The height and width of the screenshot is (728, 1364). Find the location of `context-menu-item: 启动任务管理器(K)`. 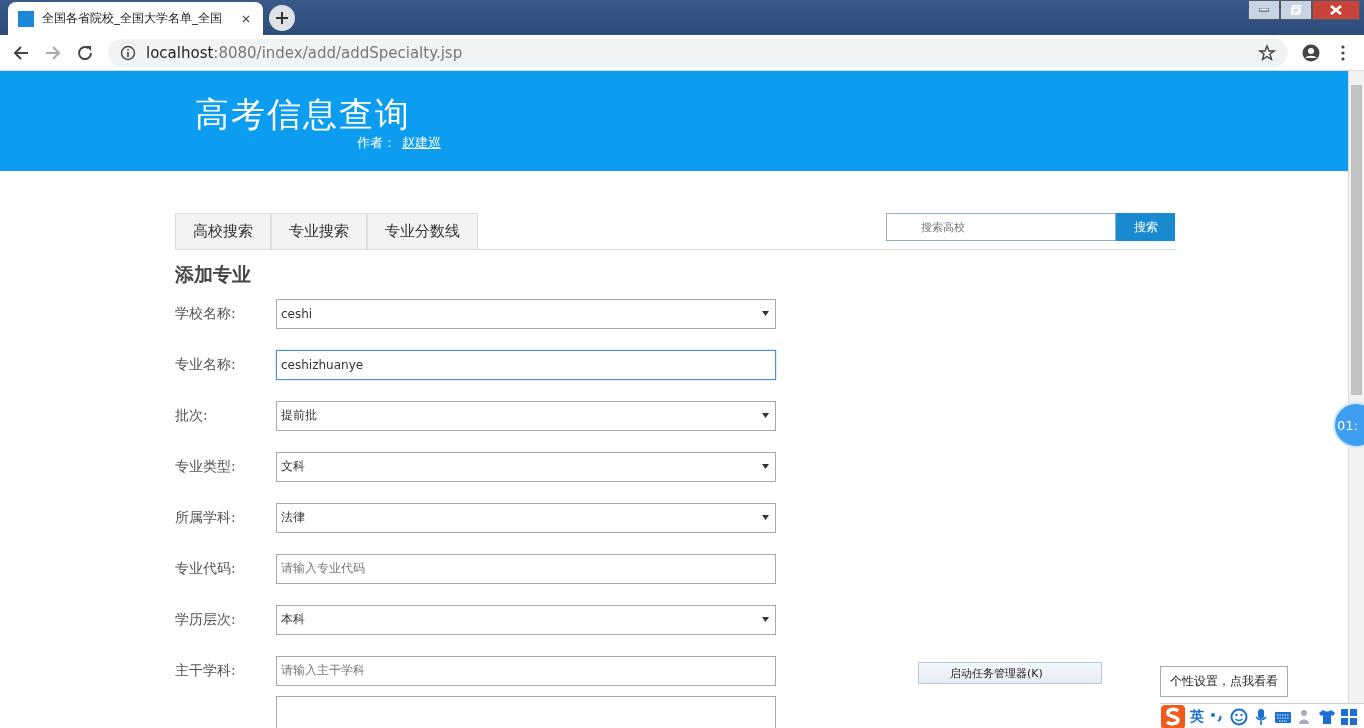

context-menu-item: 启动任务管理器(K) is located at coordinates (1010, 673).